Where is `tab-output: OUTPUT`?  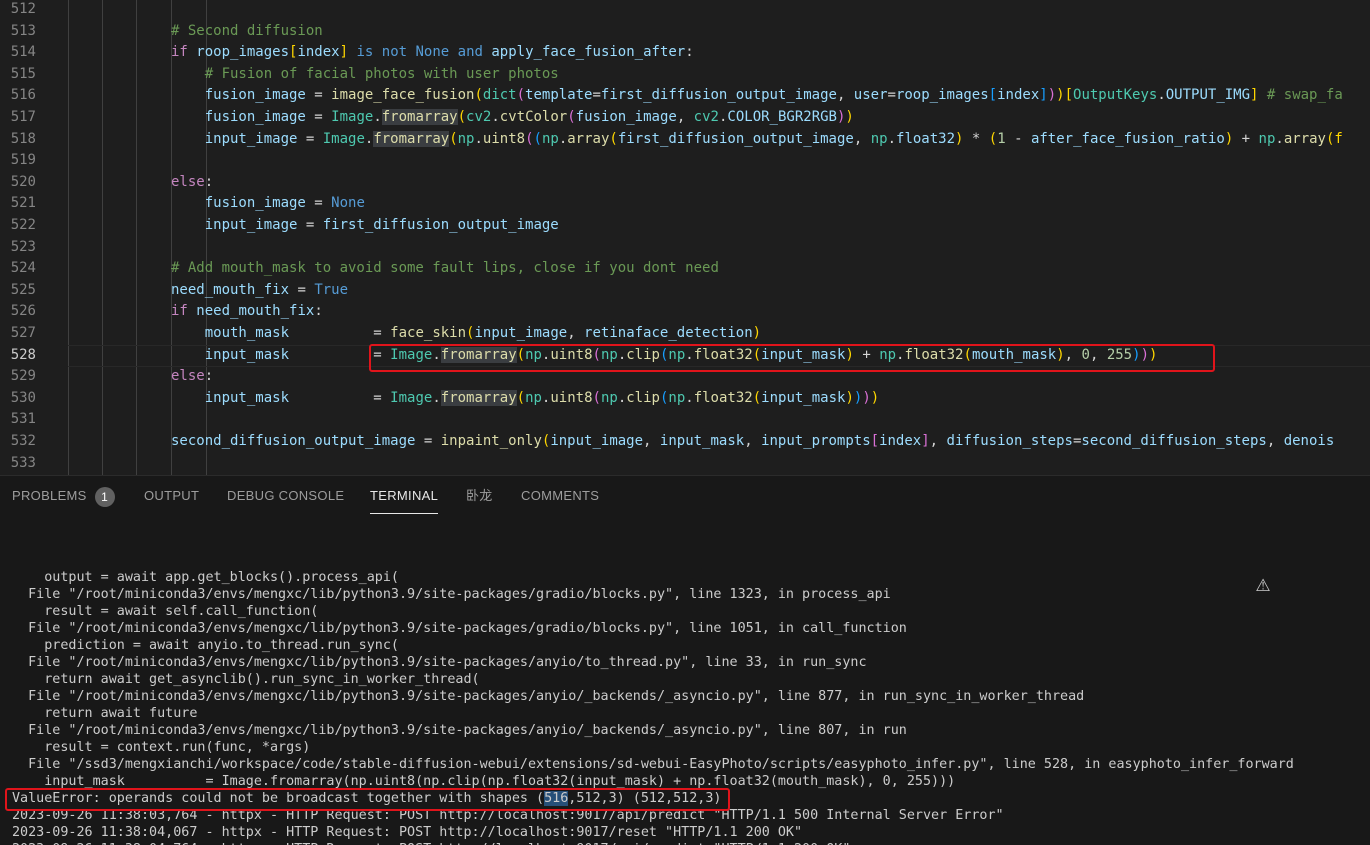
tab-output: OUTPUT is located at coordinates (171, 496).